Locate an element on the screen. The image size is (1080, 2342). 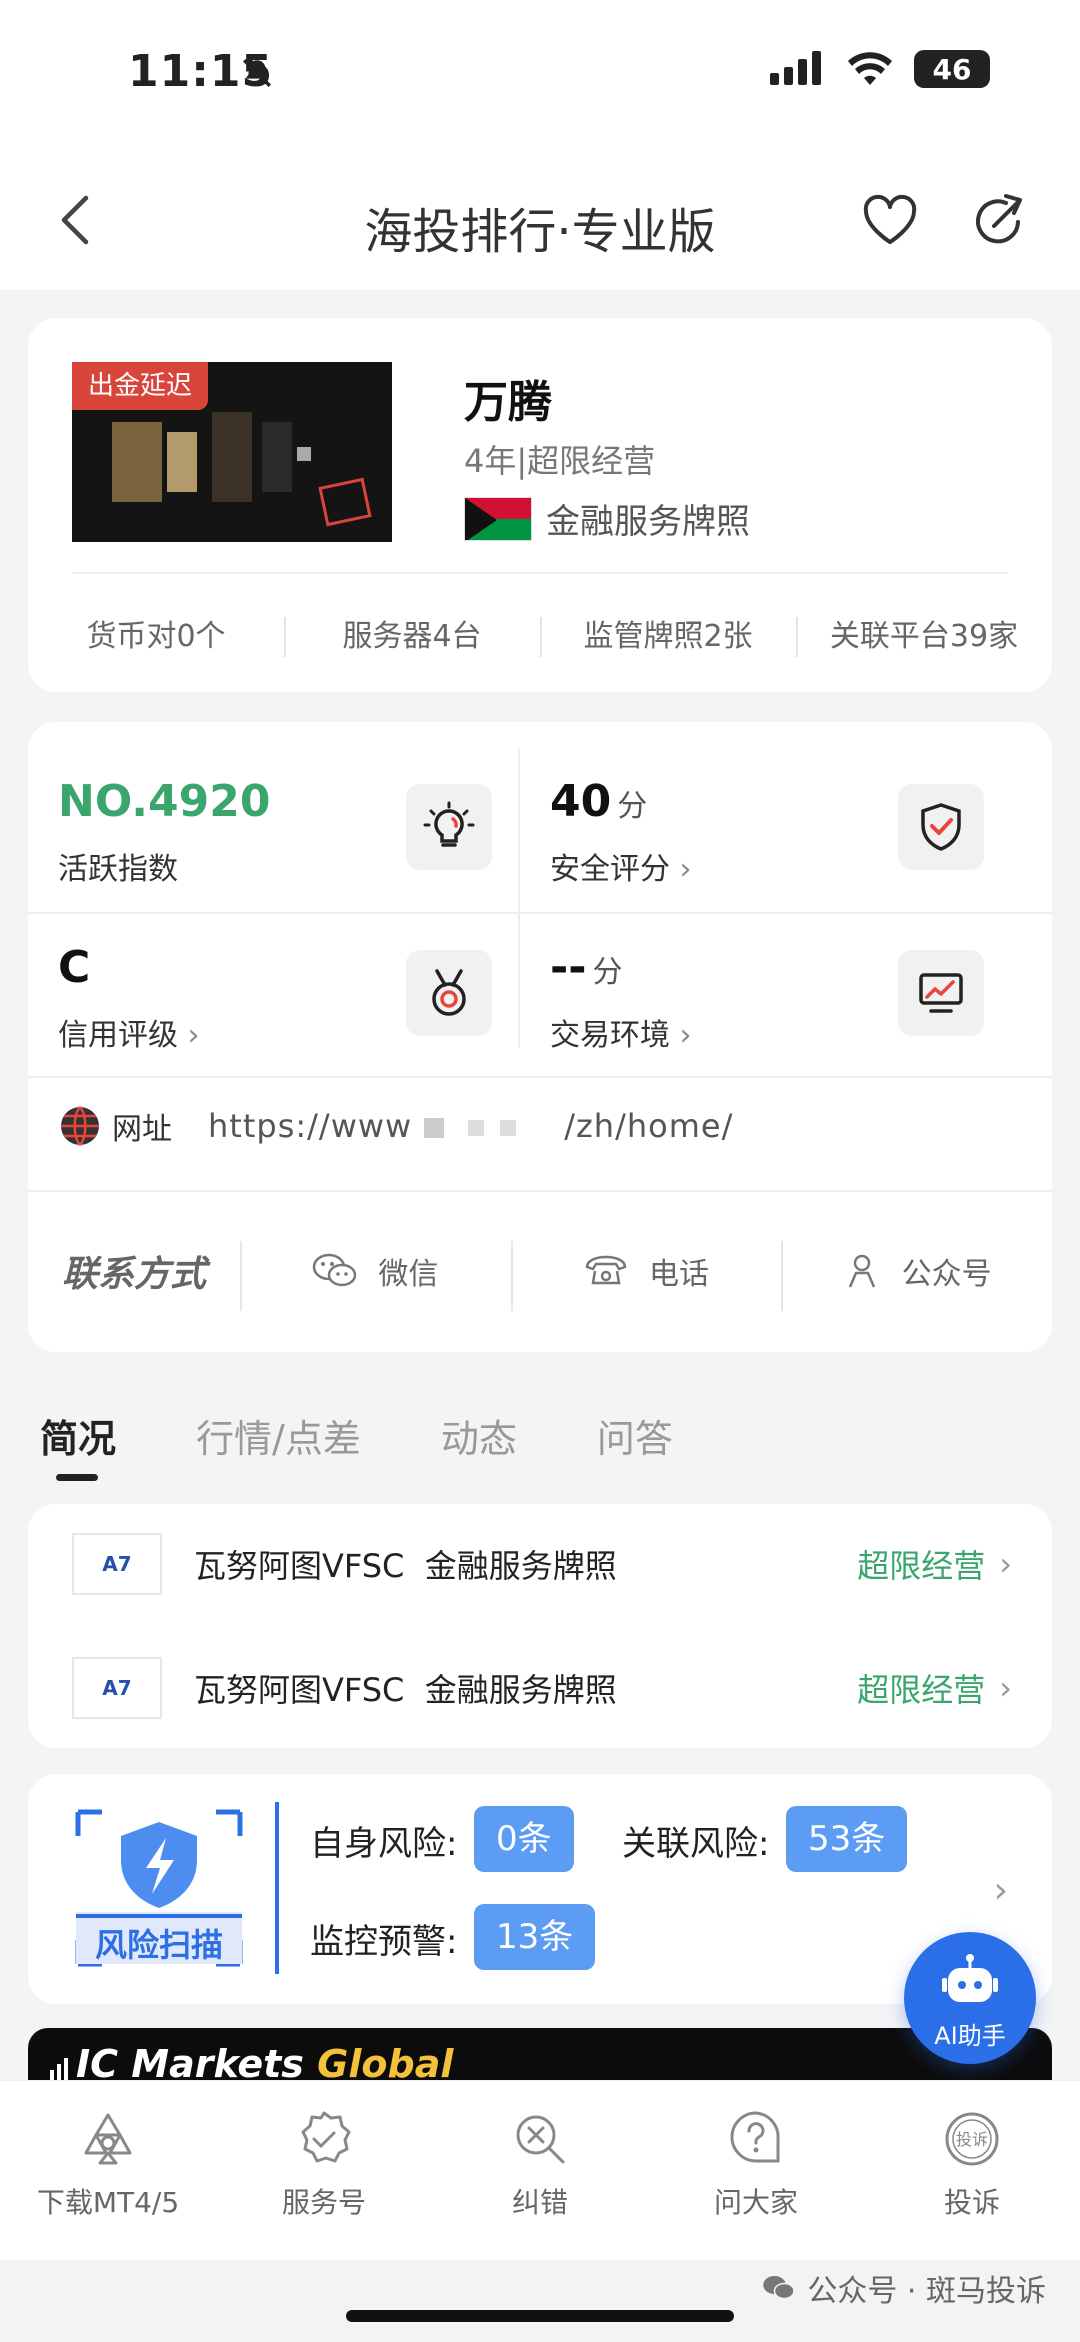
bell-muted-icon is located at coordinates (257, 73).